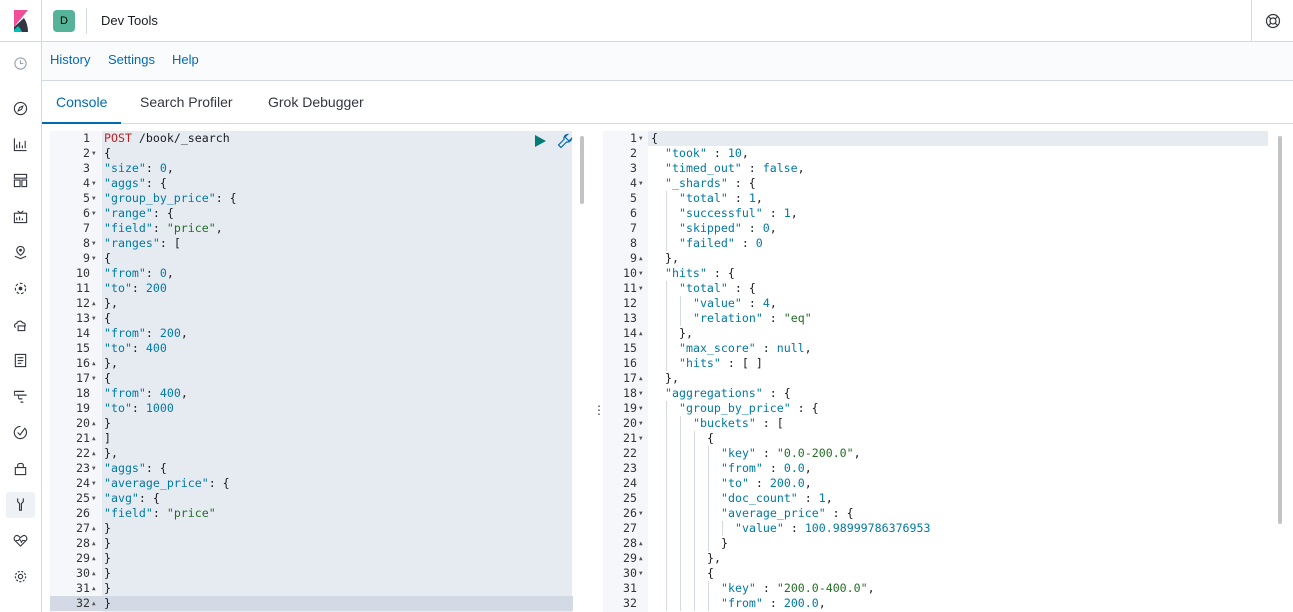 The image size is (1293, 612). What do you see at coordinates (938, 528) in the screenshot?
I see `response-line: 27 "value" : 100.98999786376953` at bounding box center [938, 528].